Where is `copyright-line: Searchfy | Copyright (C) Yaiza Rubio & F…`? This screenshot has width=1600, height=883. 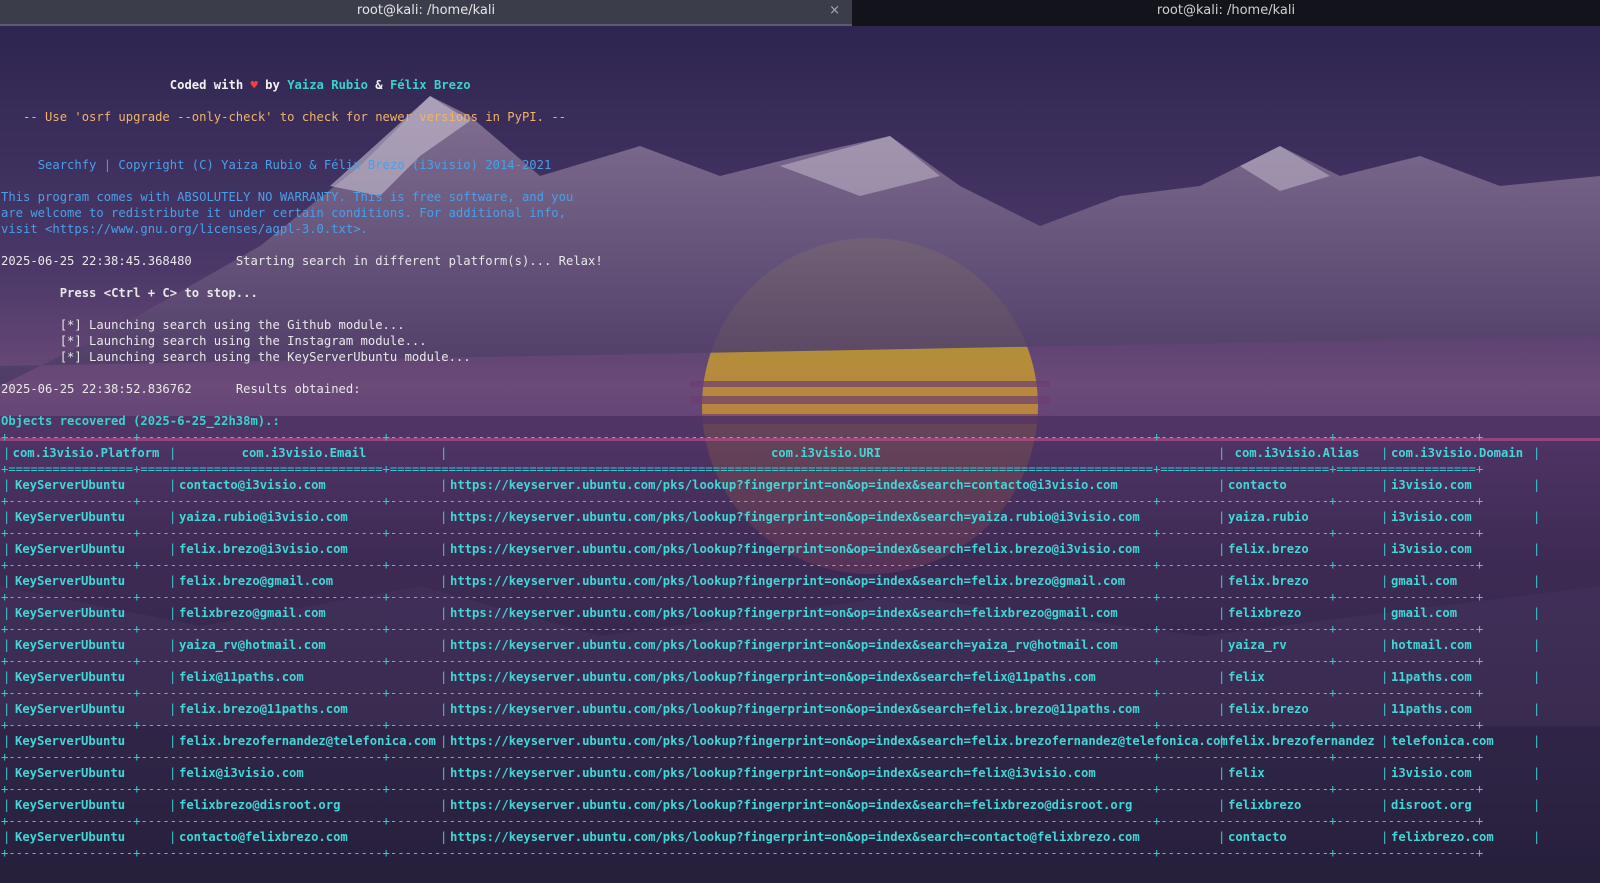 copyright-line: Searchfy | Copyright (C) Yaiza Rubio & F… is located at coordinates (294, 165).